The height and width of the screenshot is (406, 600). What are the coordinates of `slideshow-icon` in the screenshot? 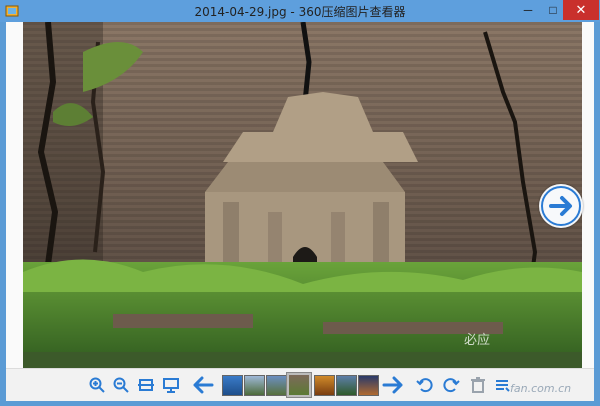 It's located at (171, 385).